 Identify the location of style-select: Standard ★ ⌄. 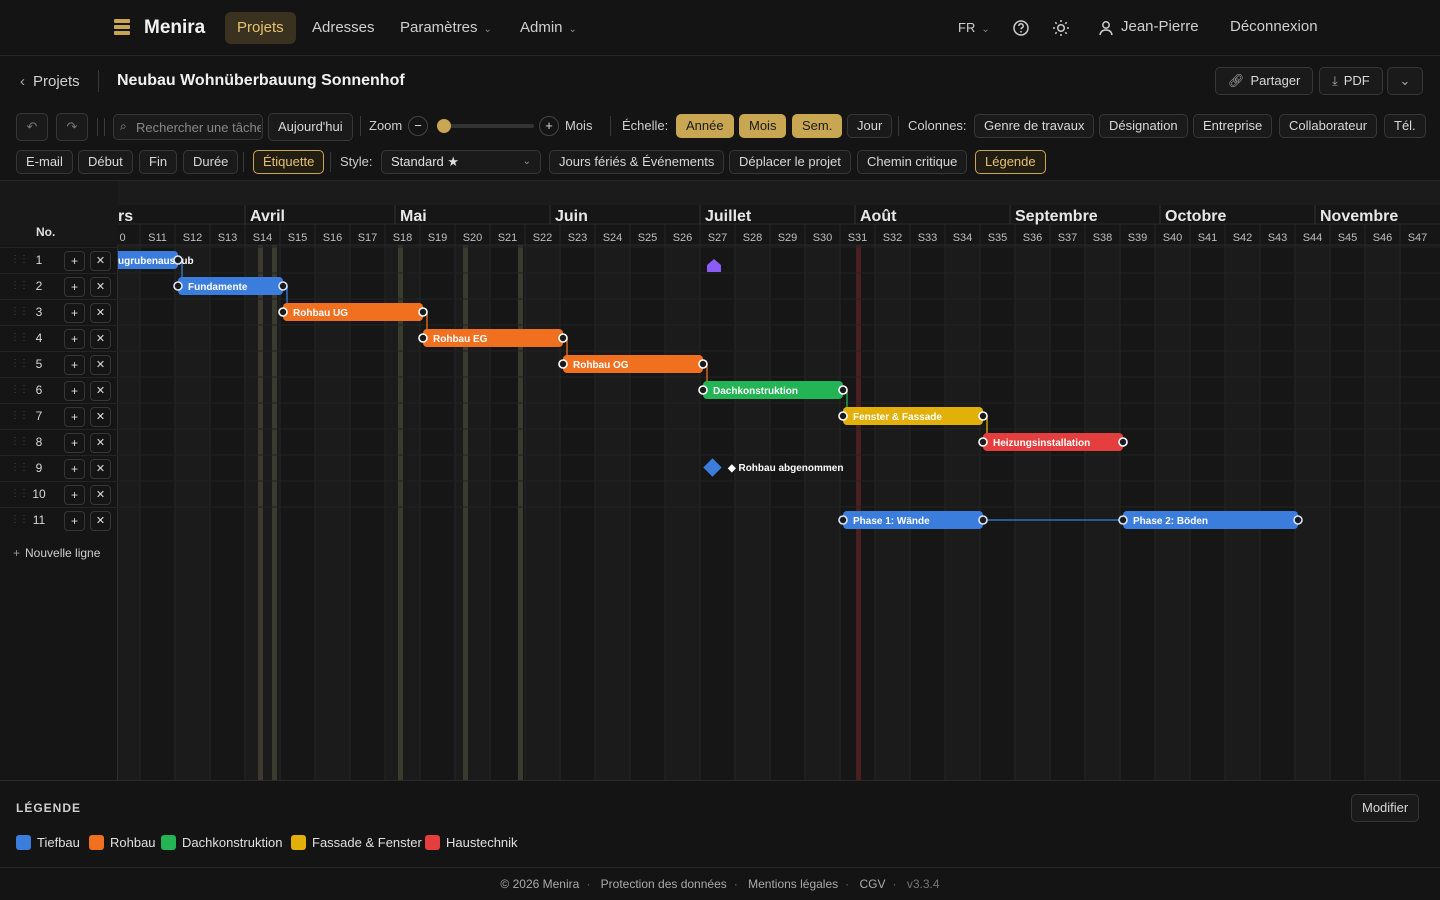
(461, 162).